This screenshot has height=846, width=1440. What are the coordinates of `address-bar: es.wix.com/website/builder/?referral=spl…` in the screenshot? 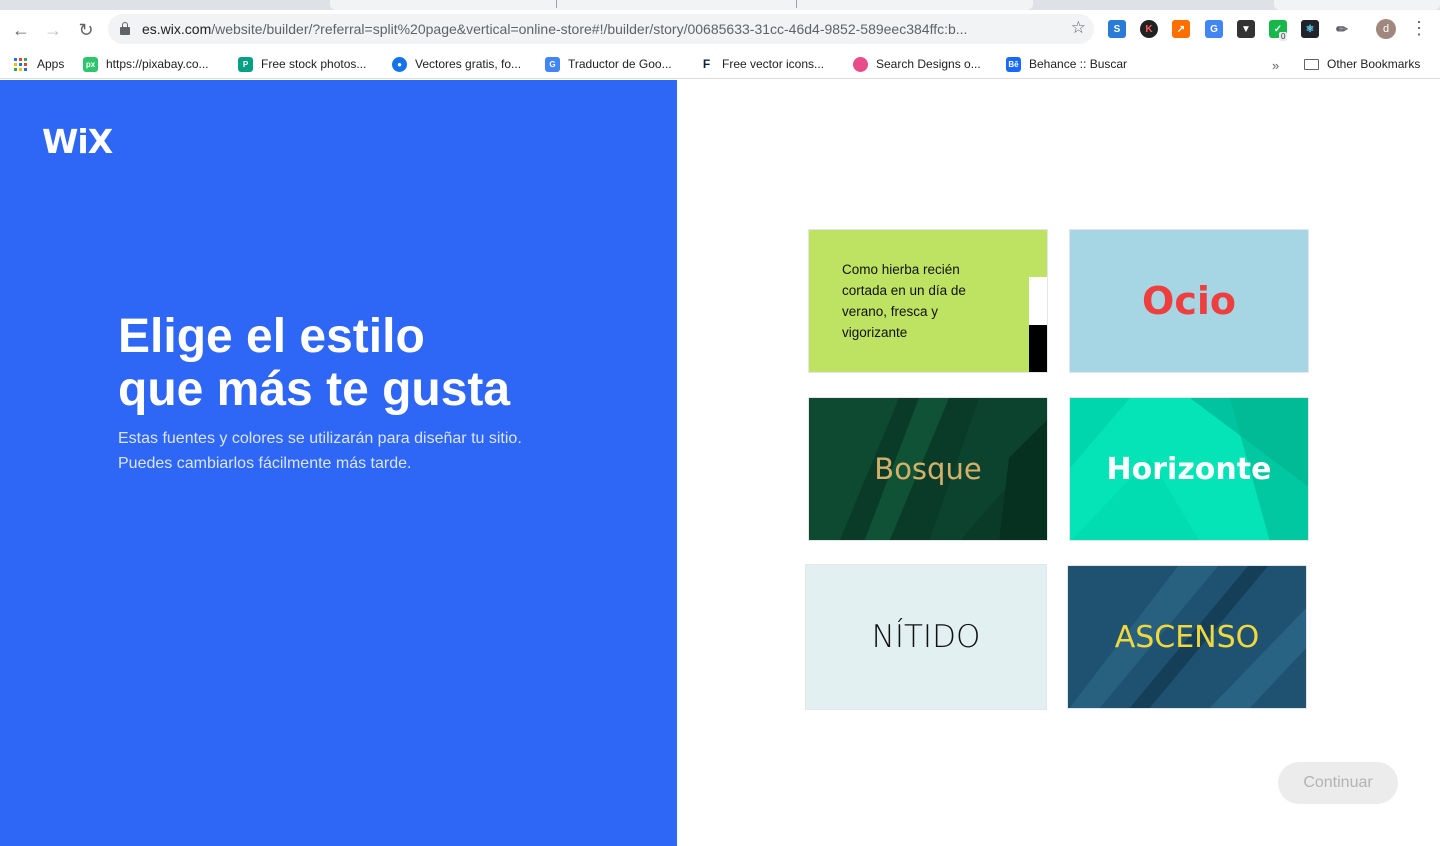 It's located at (601, 29).